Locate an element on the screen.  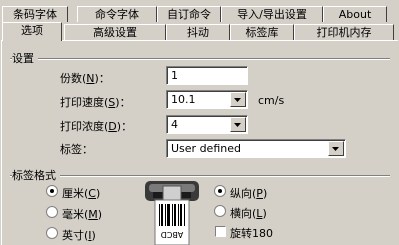
tab-custom-commands: 自订命令 is located at coordinates (189, 14).